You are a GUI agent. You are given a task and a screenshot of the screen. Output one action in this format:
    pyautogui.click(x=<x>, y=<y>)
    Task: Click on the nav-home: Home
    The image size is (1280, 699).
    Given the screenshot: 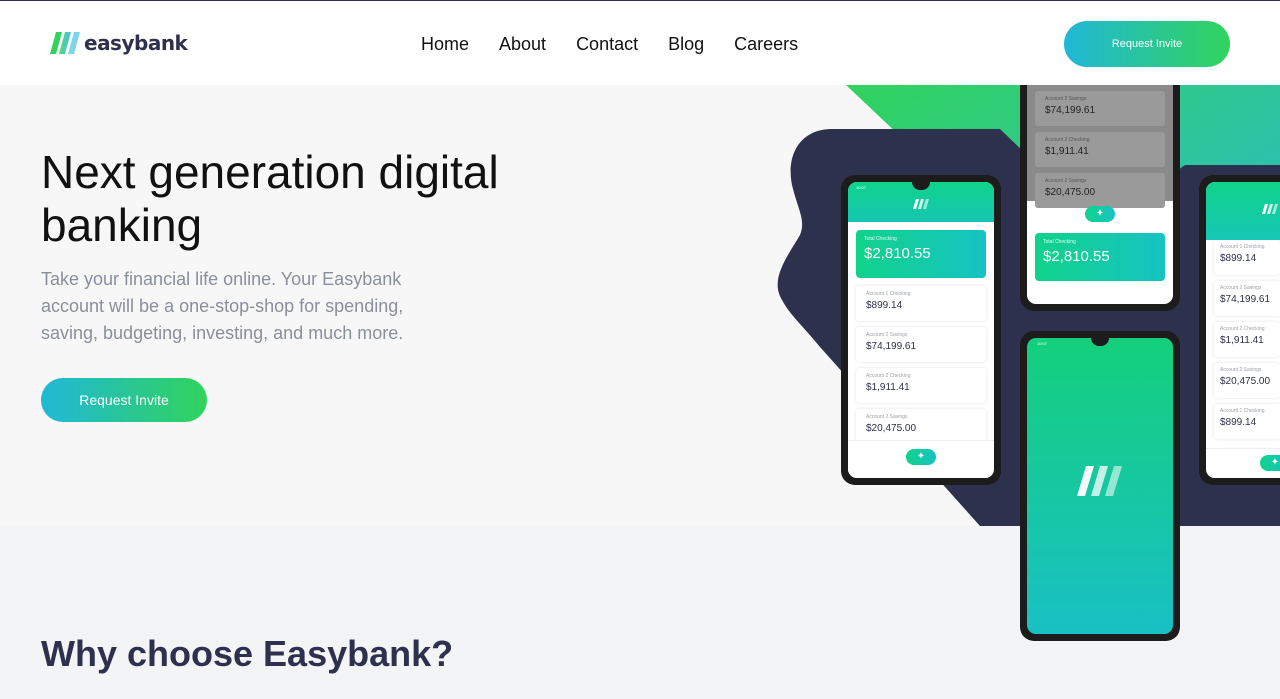 What is the action you would take?
    pyautogui.click(x=445, y=44)
    